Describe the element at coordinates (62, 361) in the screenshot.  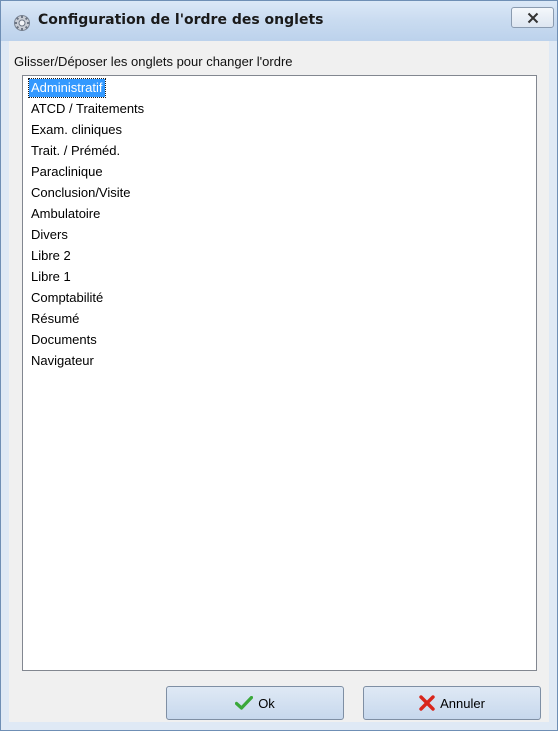
I see `list-item-navigateur: Navigateur` at that location.